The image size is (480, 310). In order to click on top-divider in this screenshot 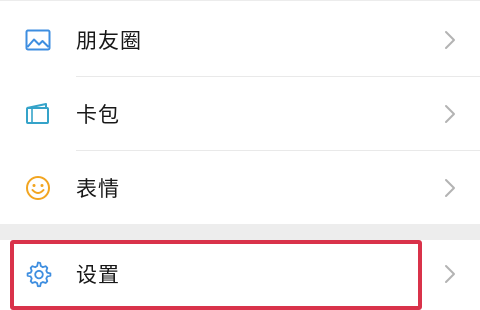, I will do `click(240, 0)`.